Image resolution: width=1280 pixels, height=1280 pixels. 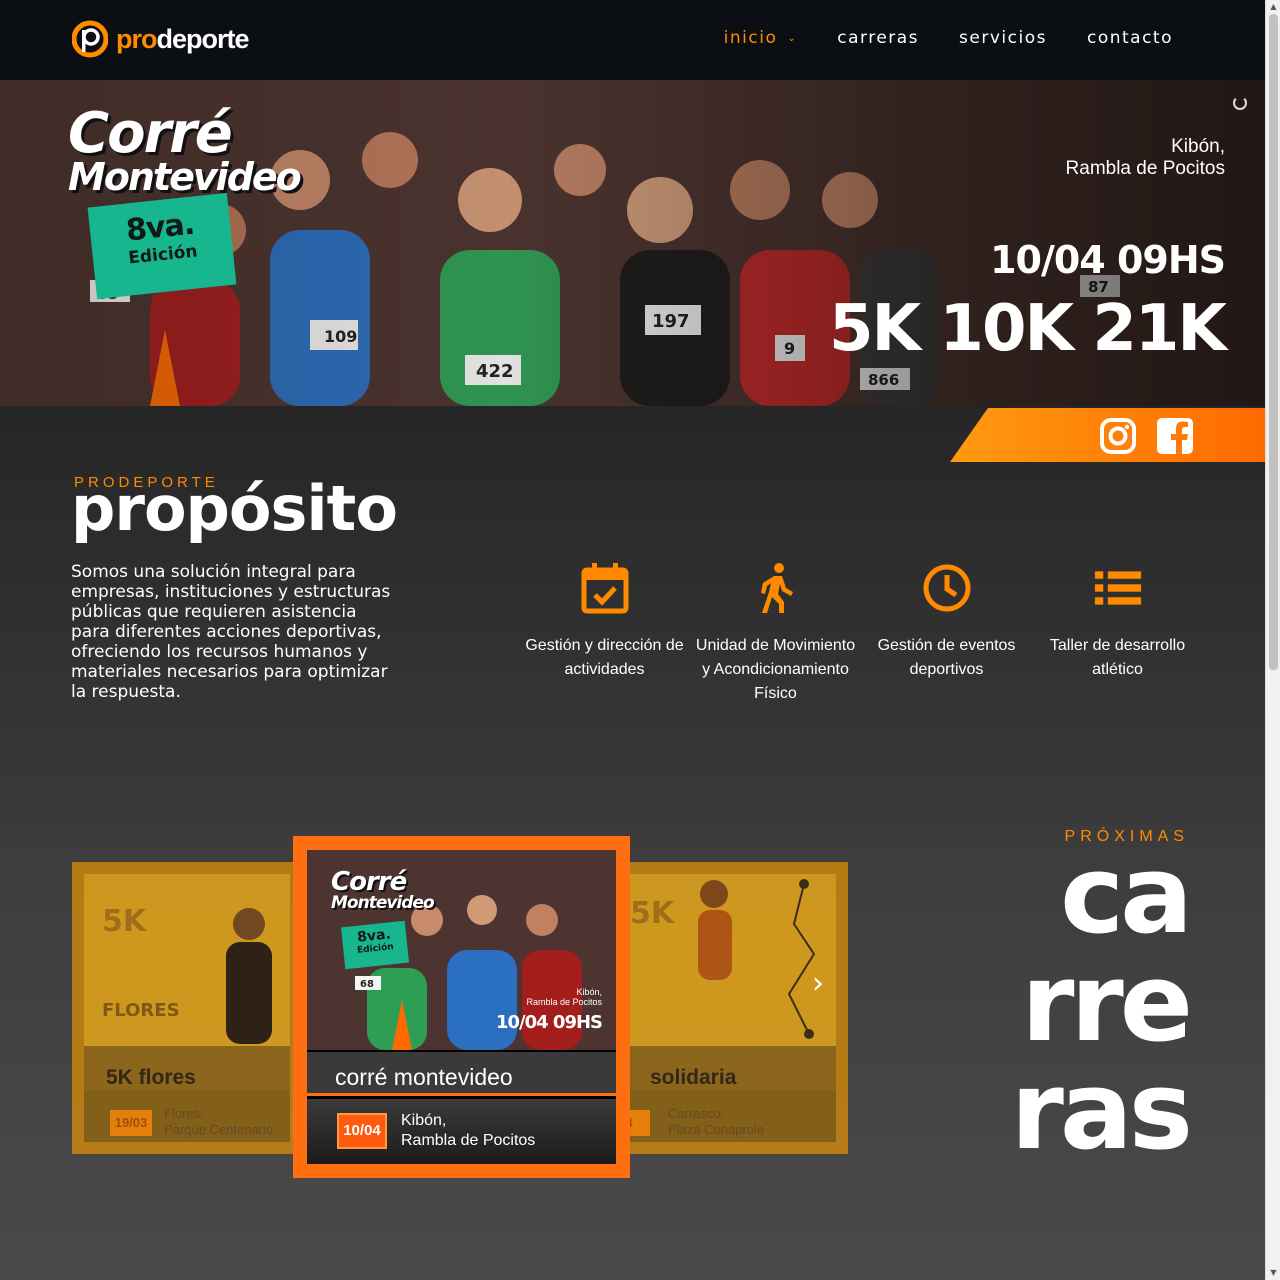 What do you see at coordinates (151, 1077) in the screenshot?
I see `race-card-name: 5K flores` at bounding box center [151, 1077].